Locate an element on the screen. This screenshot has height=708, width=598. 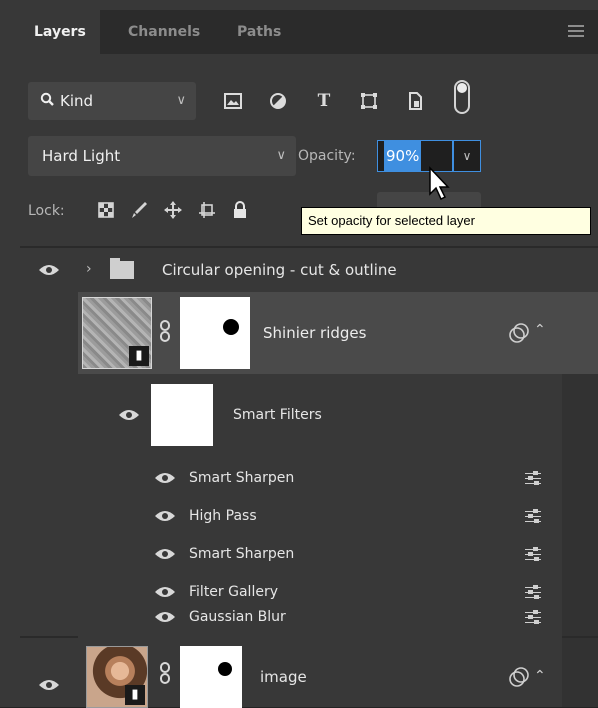
filter-kind-select: Kind ∨ is located at coordinates (112, 101).